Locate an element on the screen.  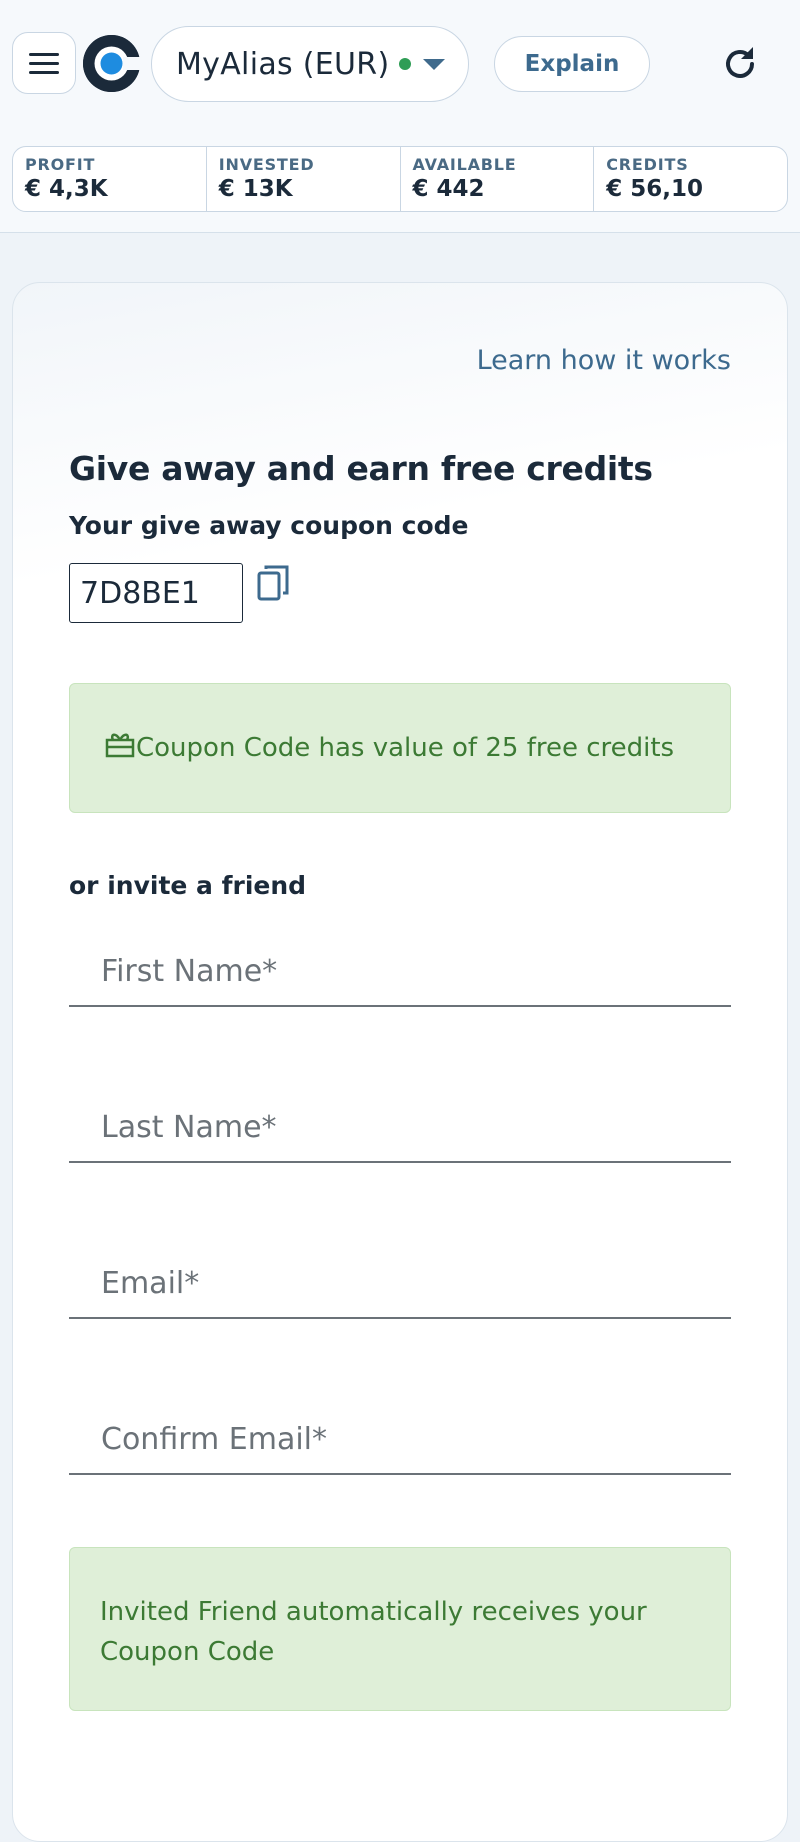
stat-profit: PROFIT € 4,3K is located at coordinates (110, 179).